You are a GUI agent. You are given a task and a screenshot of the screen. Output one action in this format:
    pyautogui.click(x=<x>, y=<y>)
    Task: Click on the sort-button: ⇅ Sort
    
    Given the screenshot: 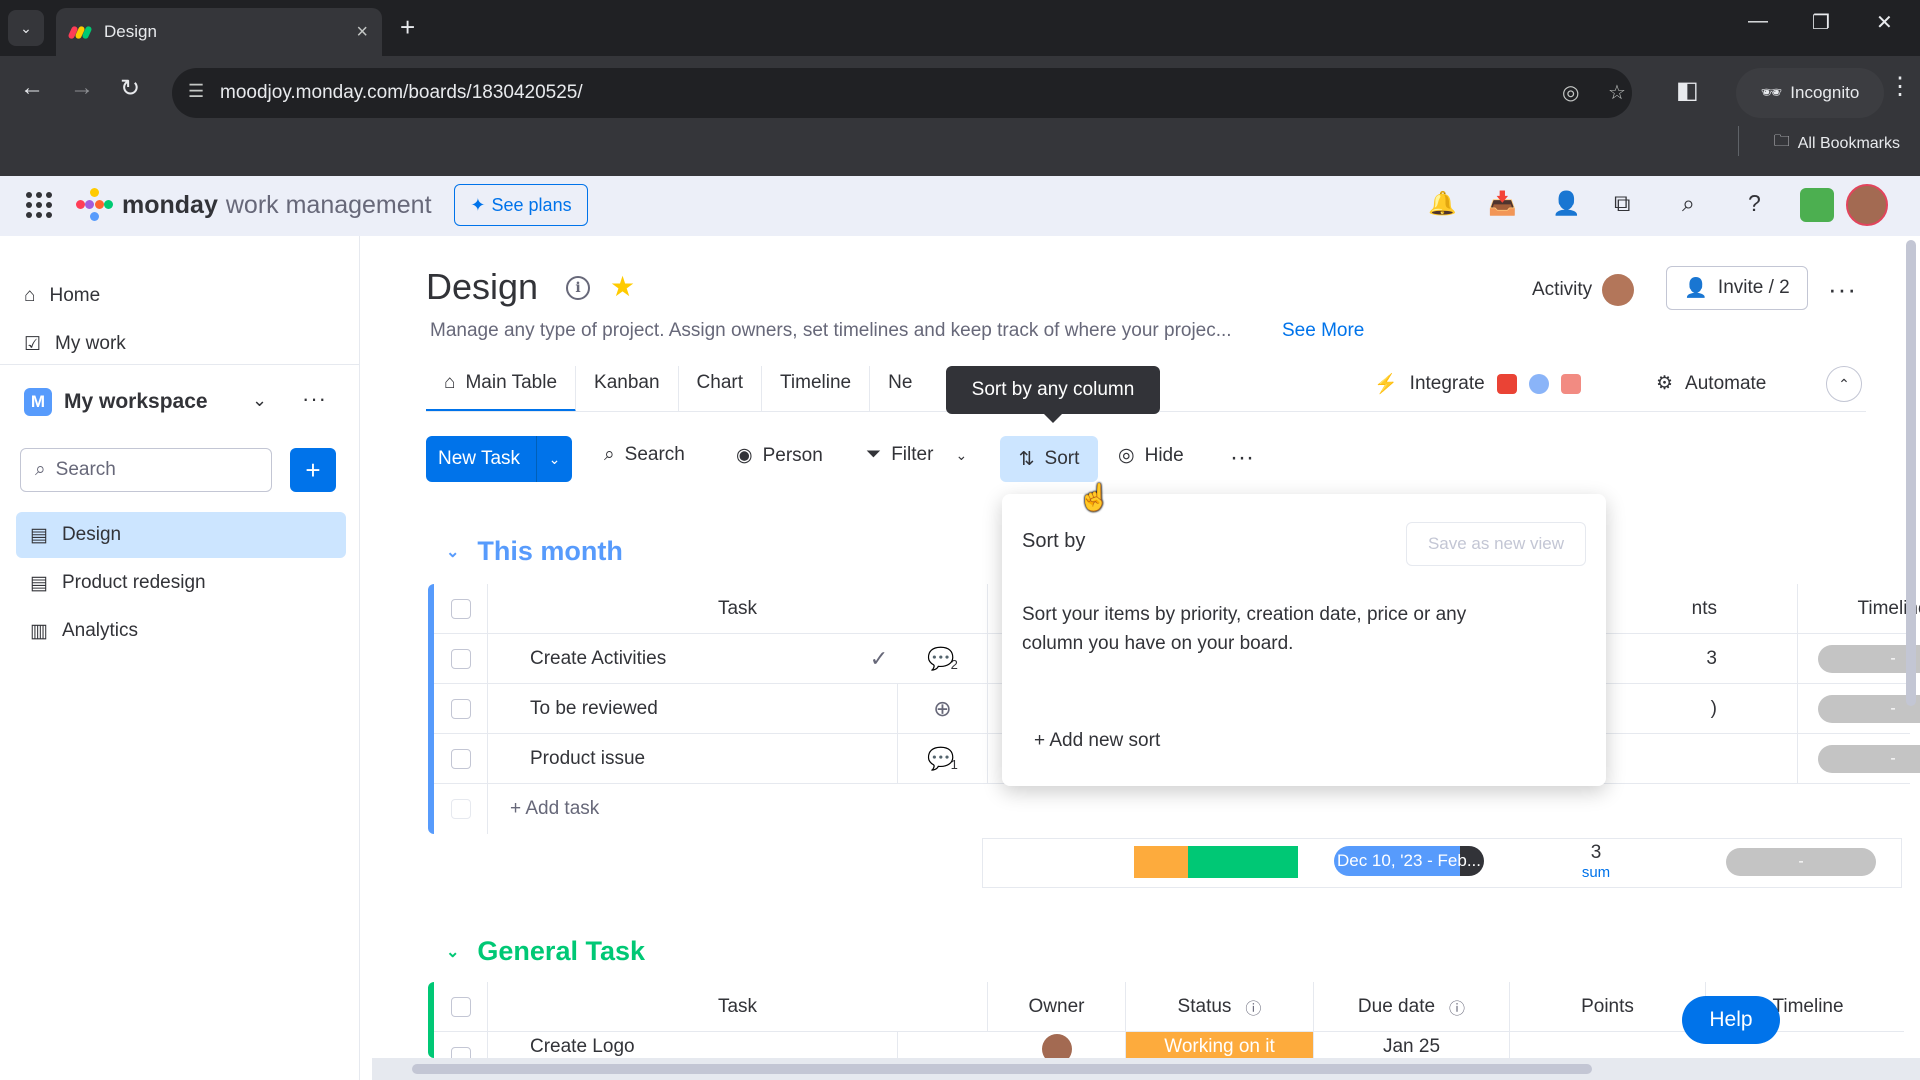 What is the action you would take?
    pyautogui.click(x=1049, y=459)
    